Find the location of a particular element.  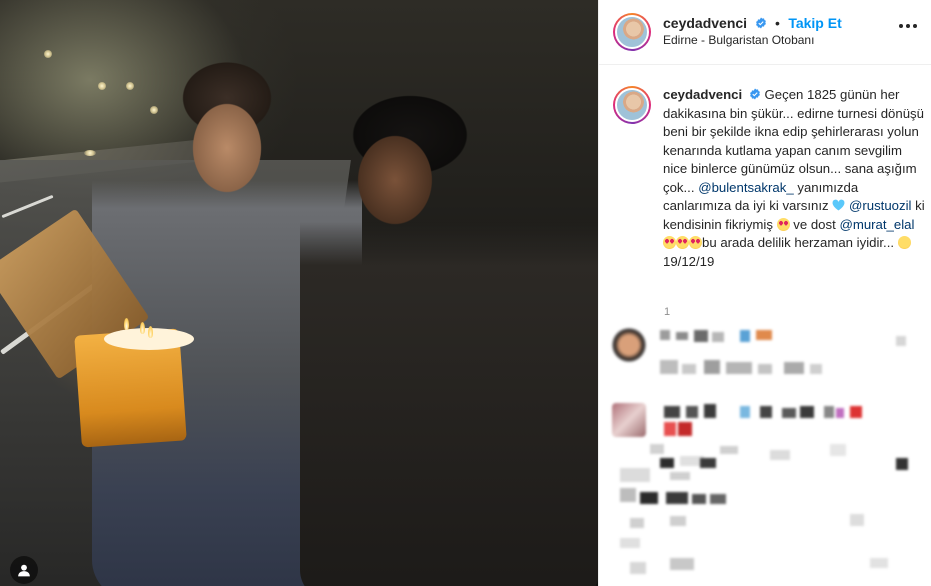

username-link: ceydadvenci is located at coordinates (705, 23).